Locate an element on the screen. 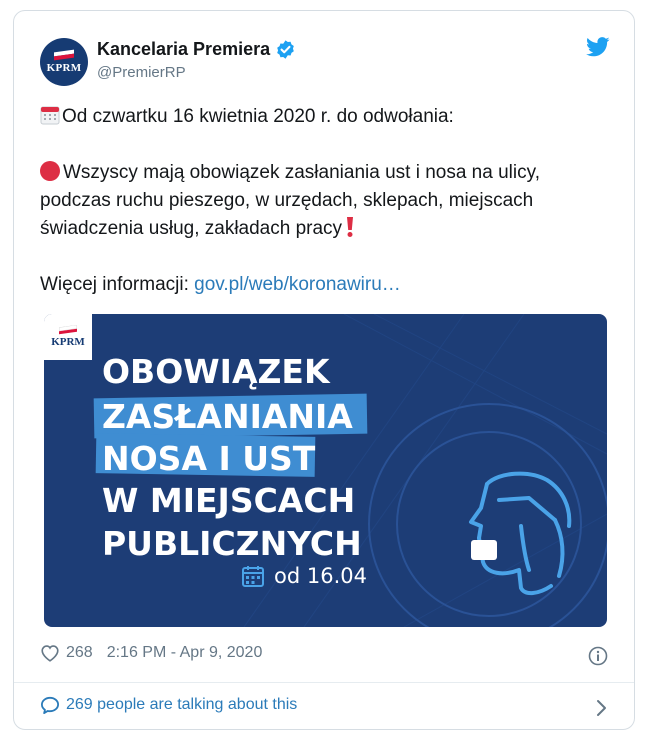  headline-line-4: W MIEJSCACH is located at coordinates (229, 500).